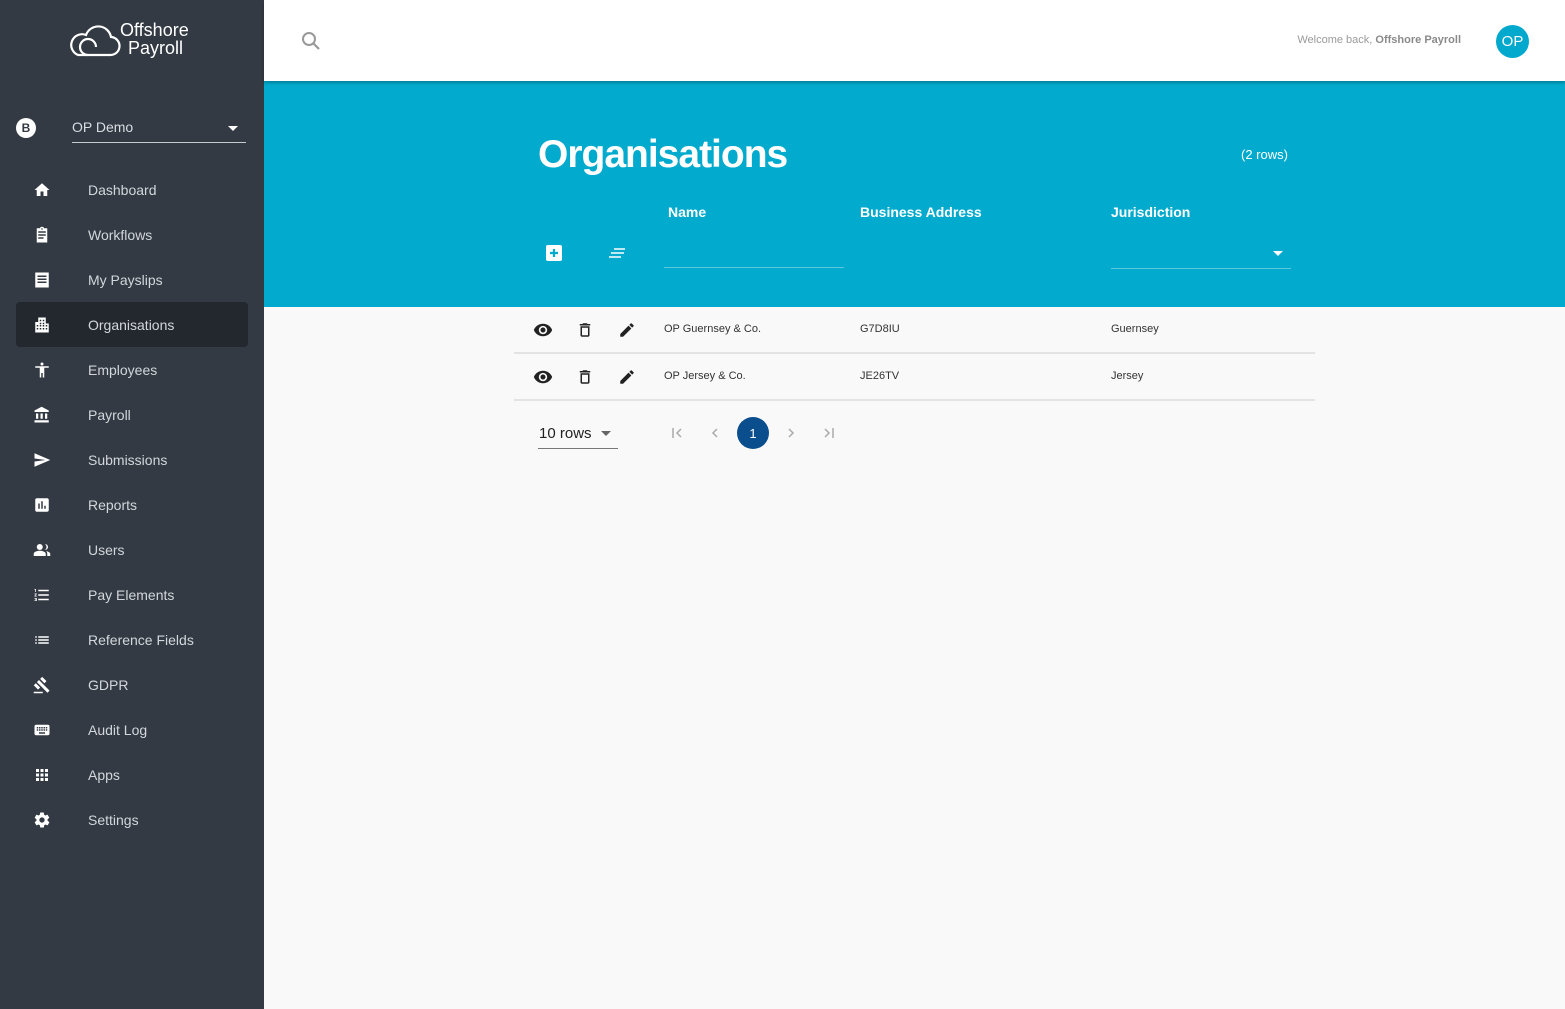  What do you see at coordinates (132, 594) in the screenshot?
I see `sidebar-item-pay-elements: Pay Elements` at bounding box center [132, 594].